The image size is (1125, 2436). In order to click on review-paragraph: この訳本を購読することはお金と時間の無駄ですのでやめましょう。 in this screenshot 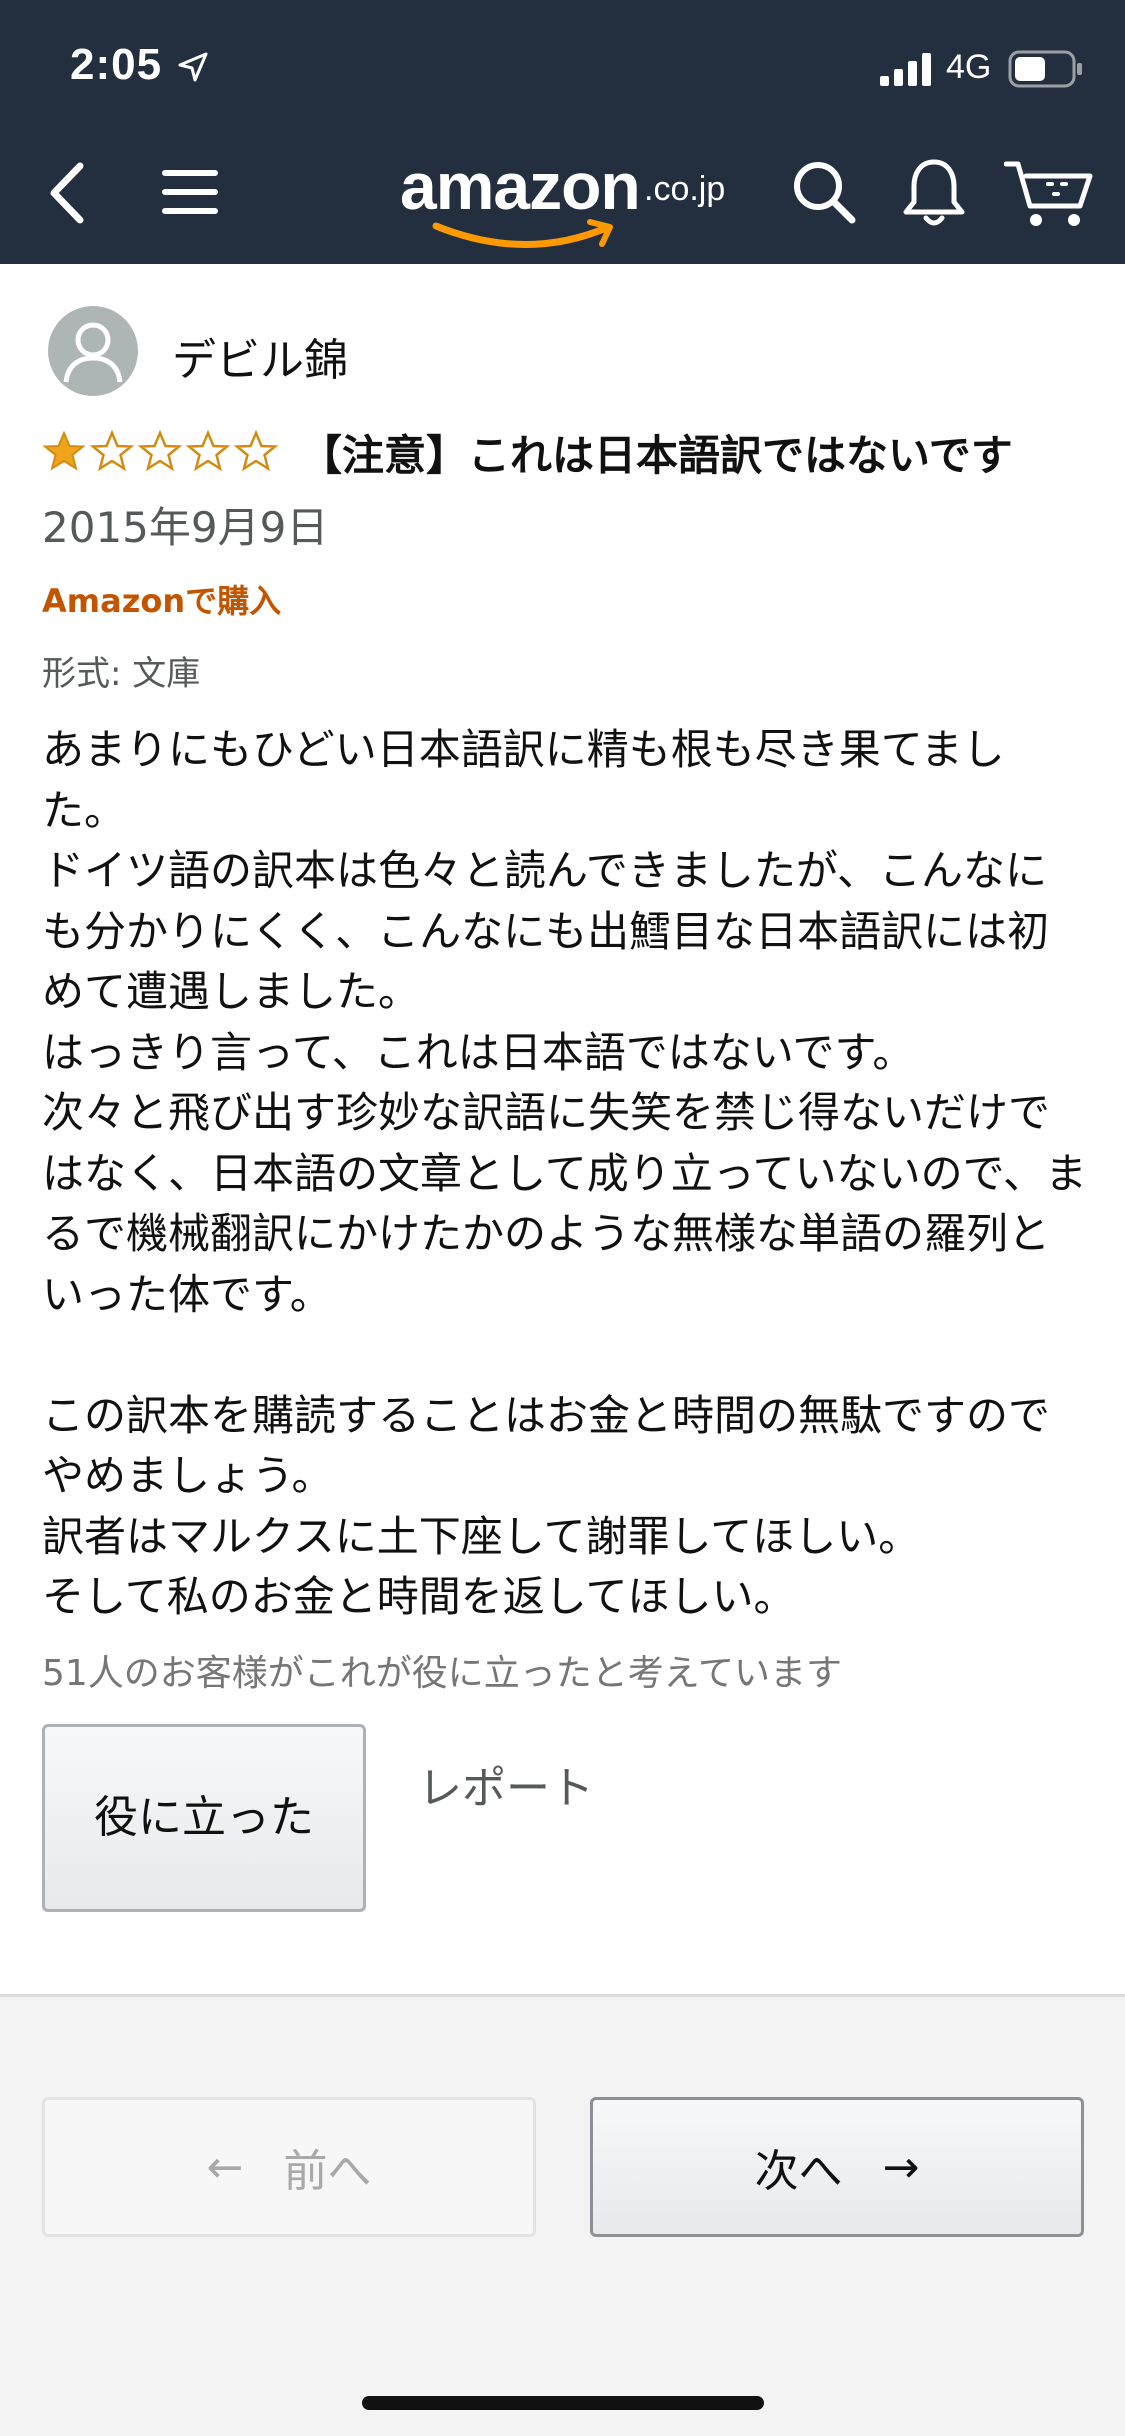, I will do `click(546, 1445)`.